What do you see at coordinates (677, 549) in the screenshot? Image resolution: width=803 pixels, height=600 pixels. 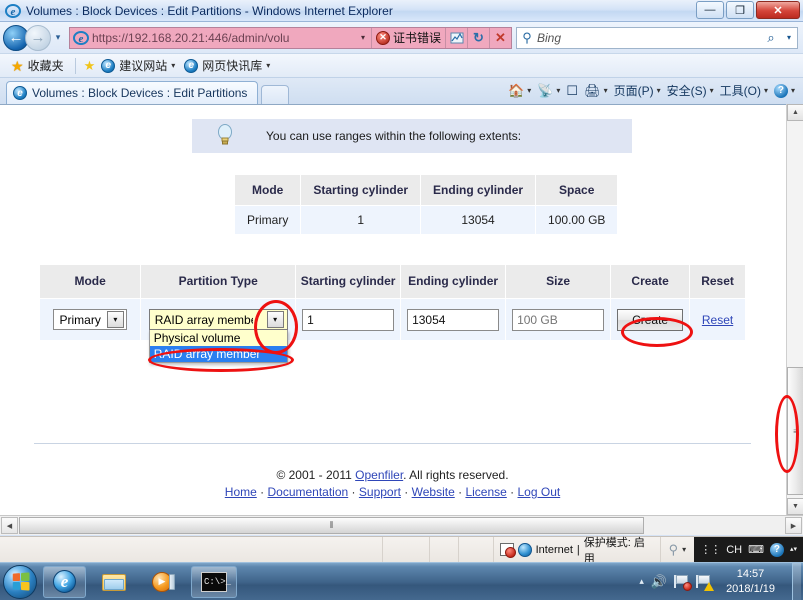 I see `zoom-level-control: ⚲ ▾` at bounding box center [677, 549].